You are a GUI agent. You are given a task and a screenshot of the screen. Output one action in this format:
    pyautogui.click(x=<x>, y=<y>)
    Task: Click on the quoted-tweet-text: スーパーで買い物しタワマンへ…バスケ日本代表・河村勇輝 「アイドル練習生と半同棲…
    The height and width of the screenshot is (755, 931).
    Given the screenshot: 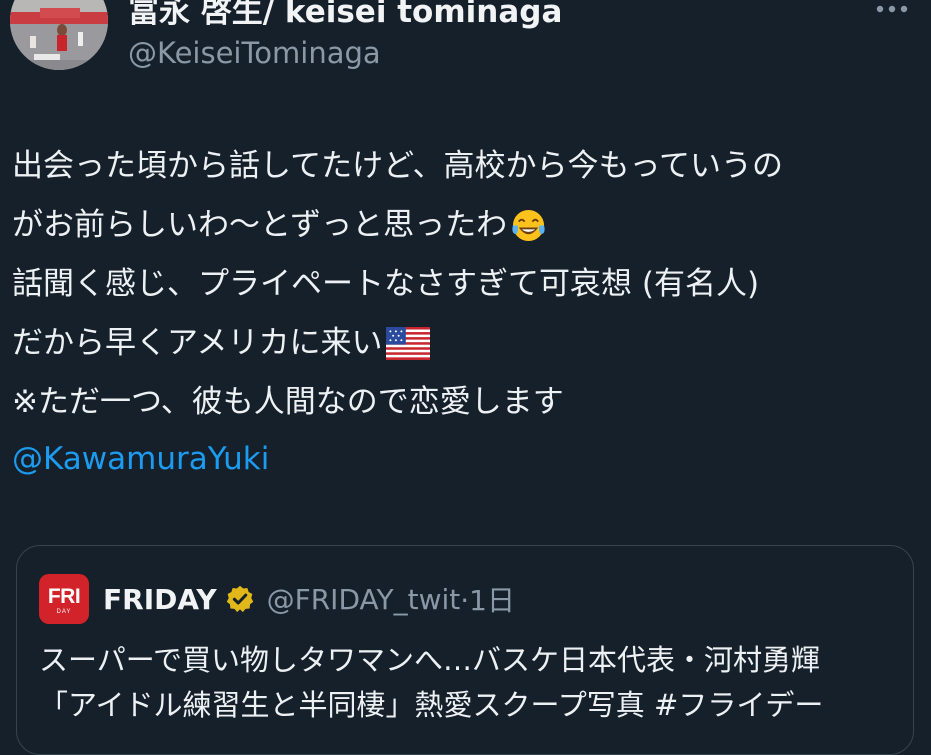 What is the action you would take?
    pyautogui.click(x=474, y=683)
    